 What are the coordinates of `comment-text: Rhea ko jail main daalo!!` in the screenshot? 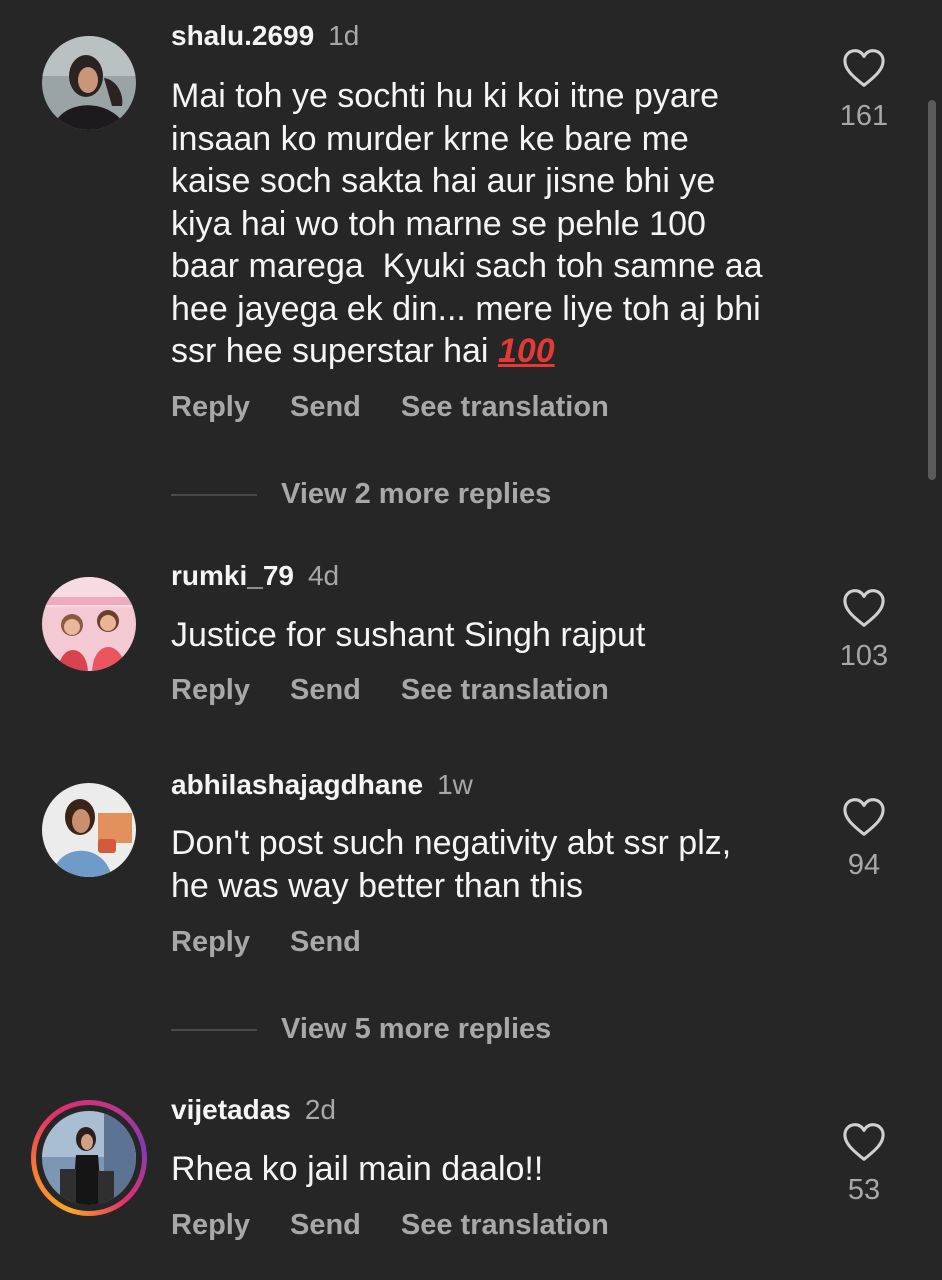 It's located at (491, 1169).